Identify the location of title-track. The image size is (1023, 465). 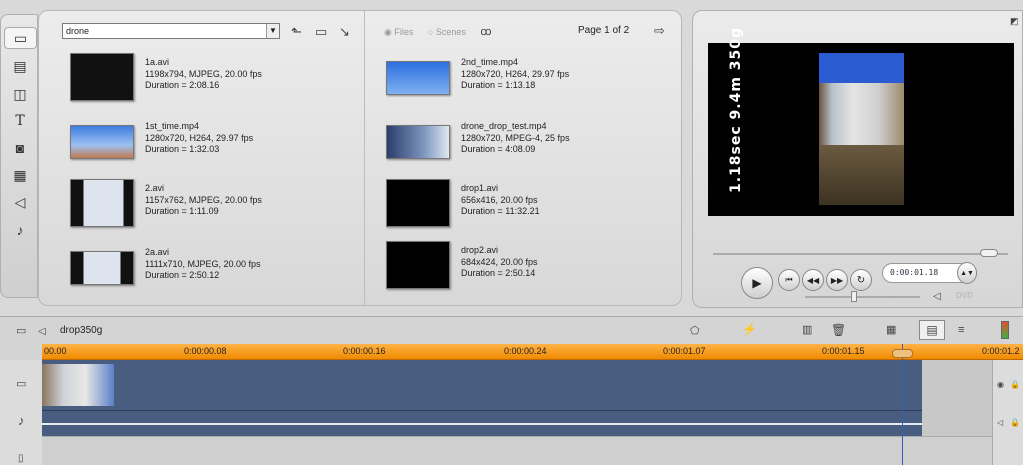
(517, 450).